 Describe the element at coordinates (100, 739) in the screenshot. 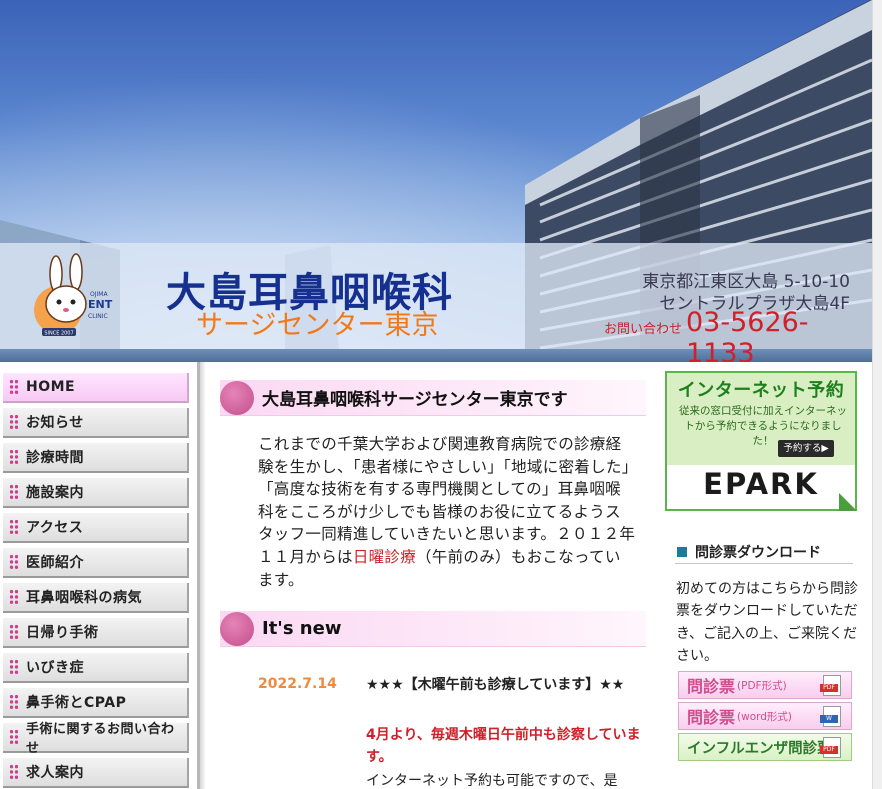

I see `nav-item-label: 手術に関するお問い合わせ` at that location.